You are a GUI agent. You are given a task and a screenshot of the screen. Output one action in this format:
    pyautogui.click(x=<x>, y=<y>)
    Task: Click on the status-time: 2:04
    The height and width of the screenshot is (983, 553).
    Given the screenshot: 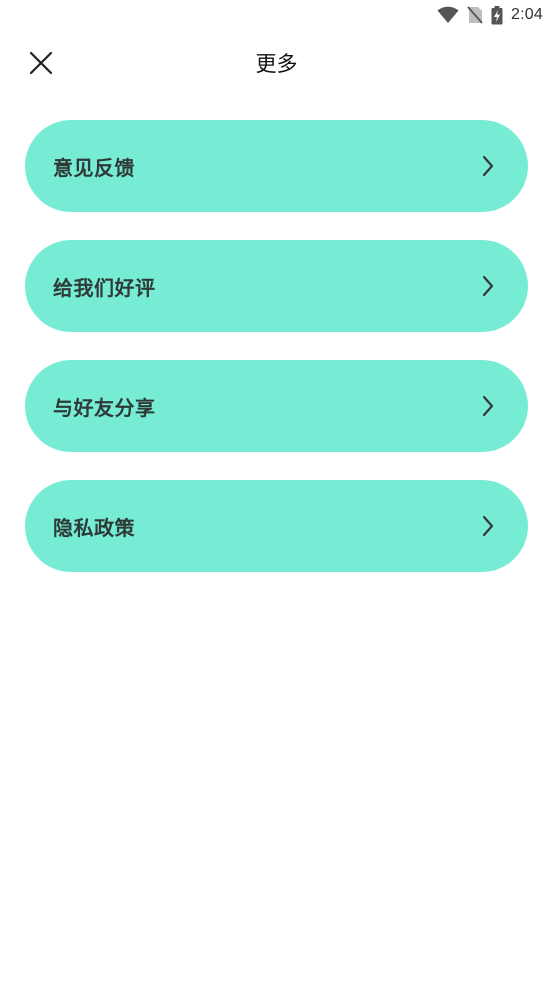 What is the action you would take?
    pyautogui.click(x=527, y=14)
    